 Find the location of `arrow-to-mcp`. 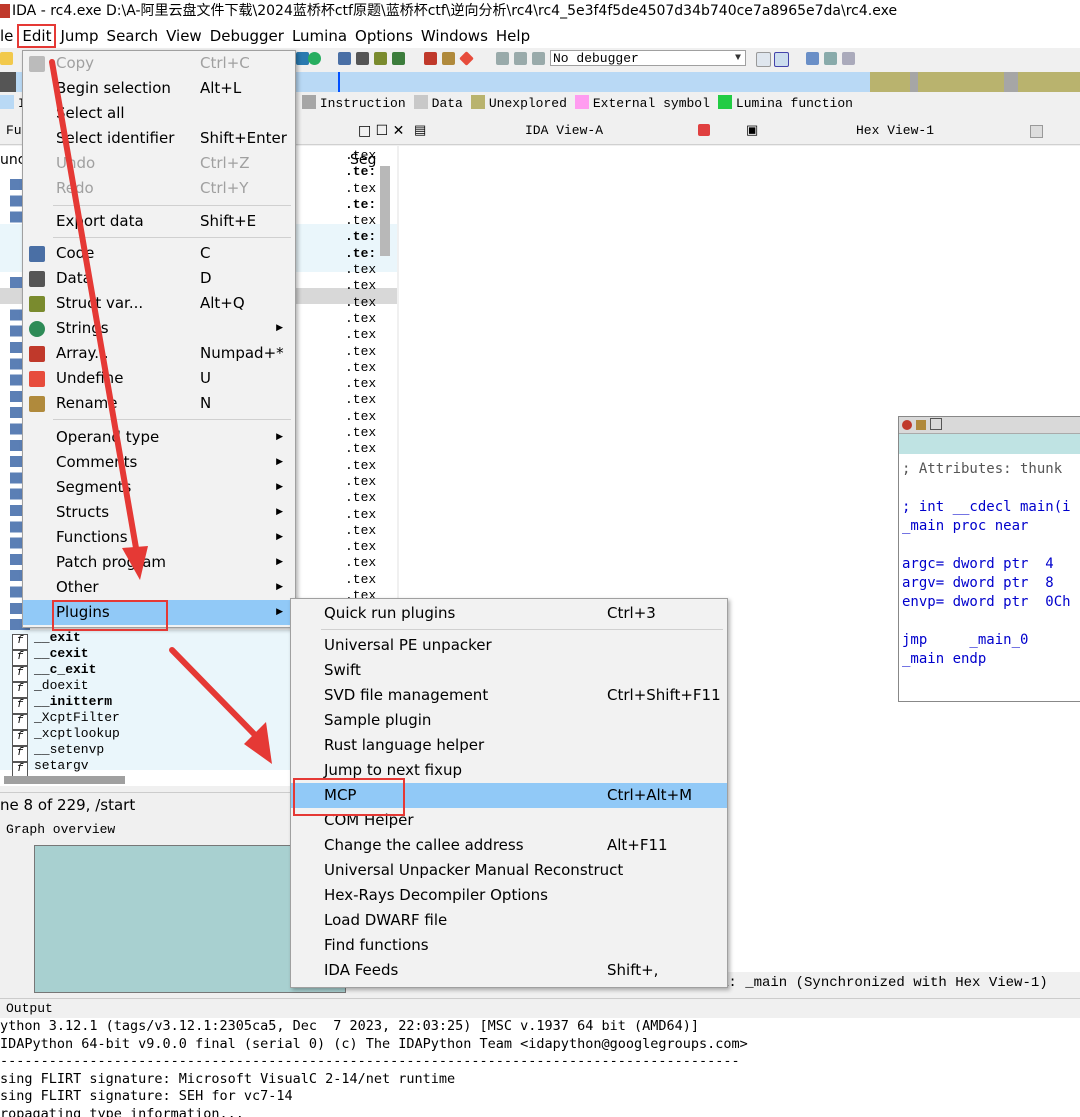

arrow-to-mcp is located at coordinates (215, 694).